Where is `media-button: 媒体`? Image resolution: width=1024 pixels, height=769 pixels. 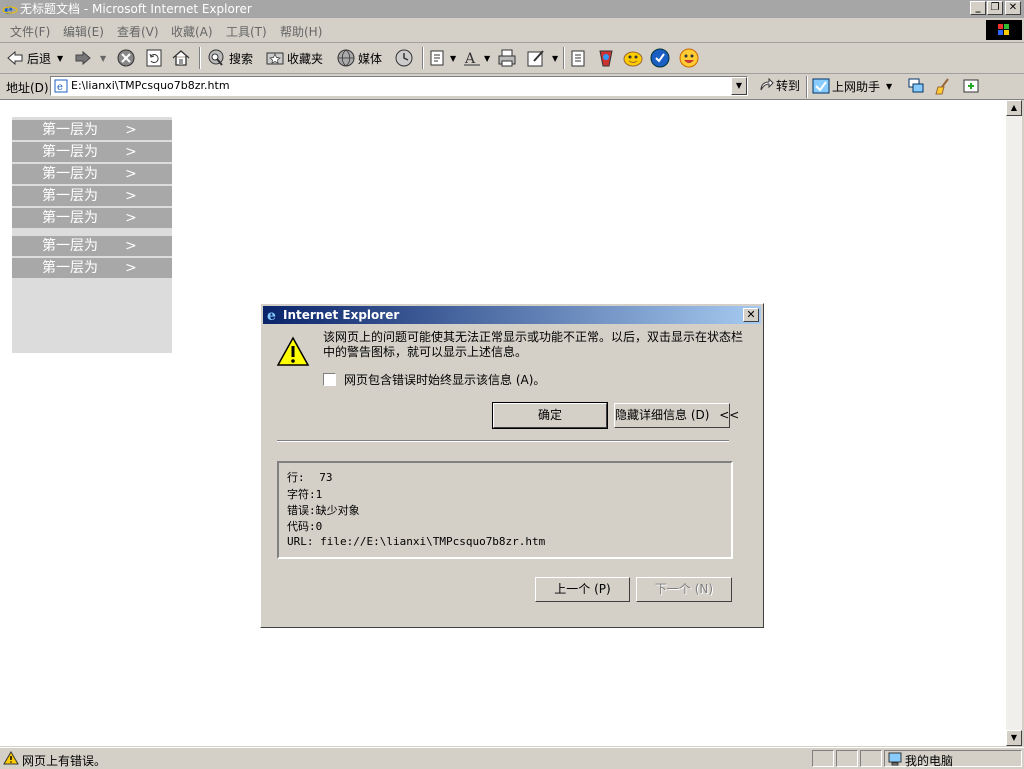 media-button: 媒体 is located at coordinates (359, 58).